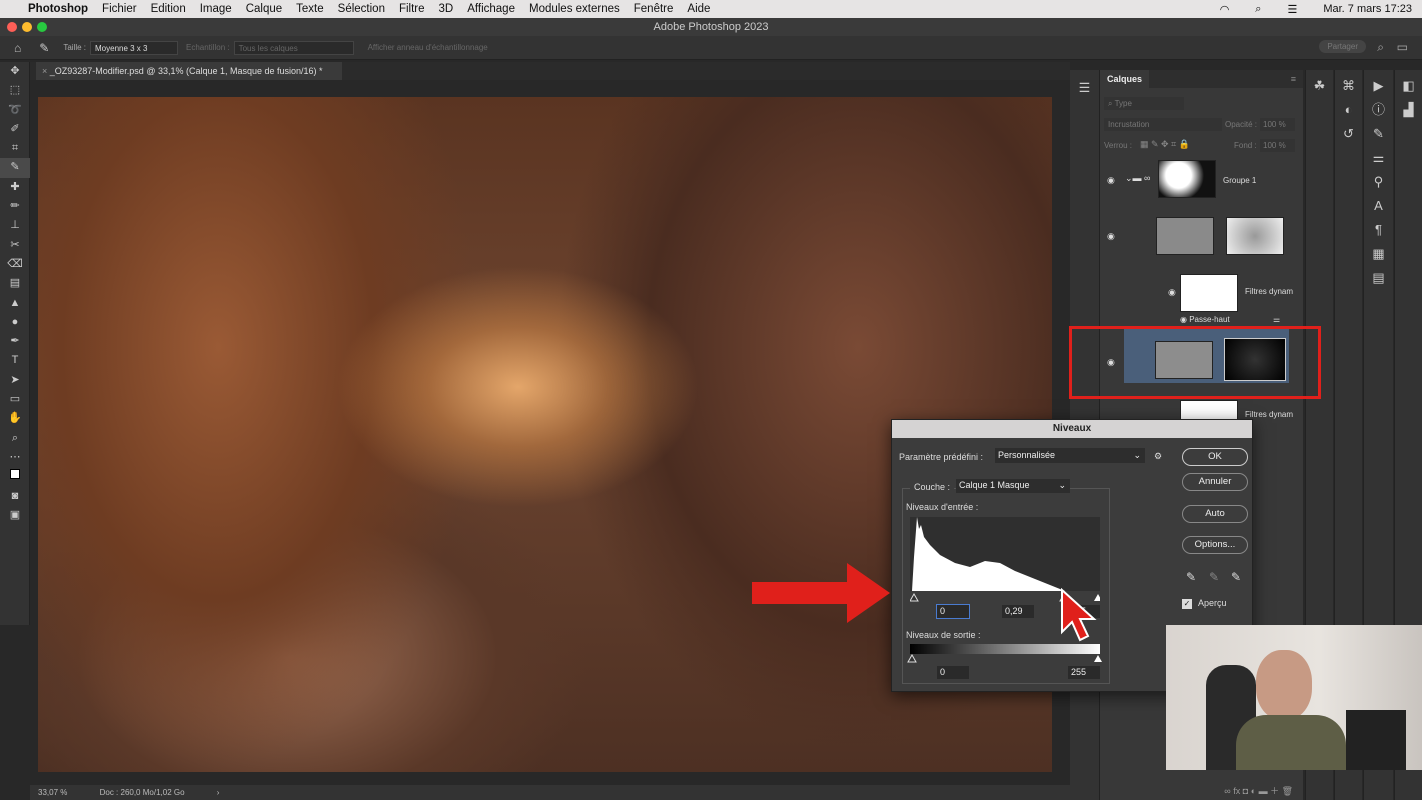 Image resolution: width=1422 pixels, height=800 pixels. I want to click on control-center-icon: ☰, so click(1292, 9).